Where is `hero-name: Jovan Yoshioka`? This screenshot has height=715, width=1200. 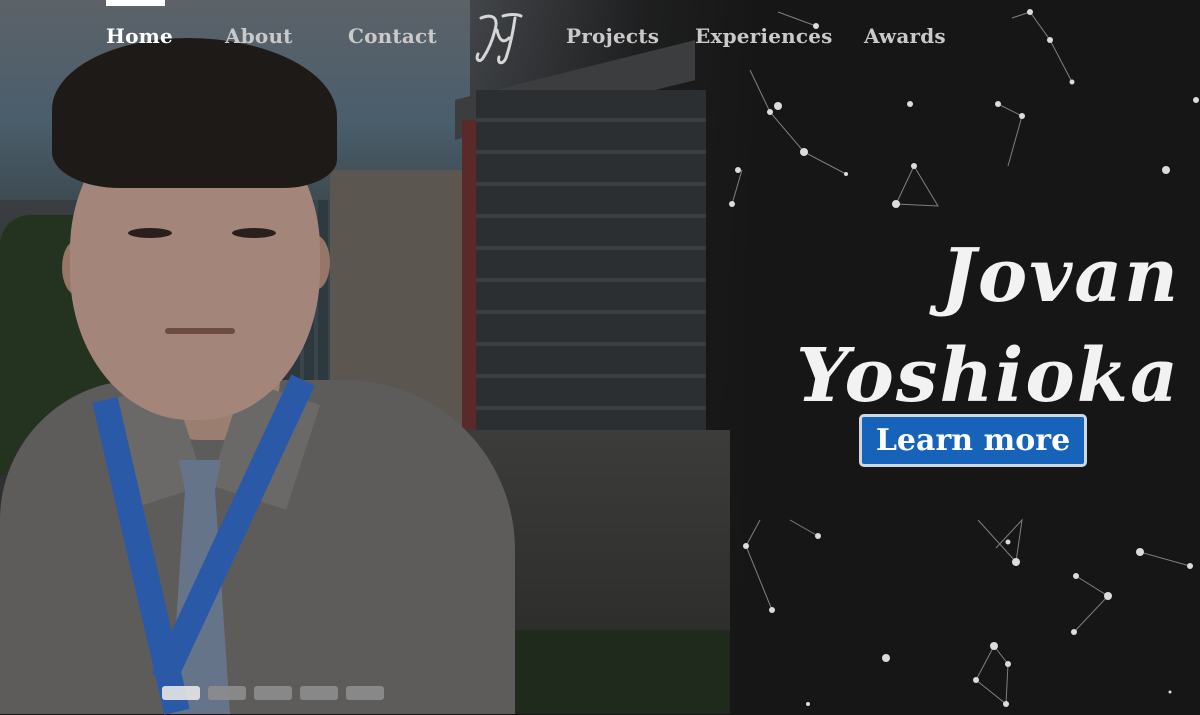 hero-name: Jovan Yoshioka is located at coordinates (970, 326).